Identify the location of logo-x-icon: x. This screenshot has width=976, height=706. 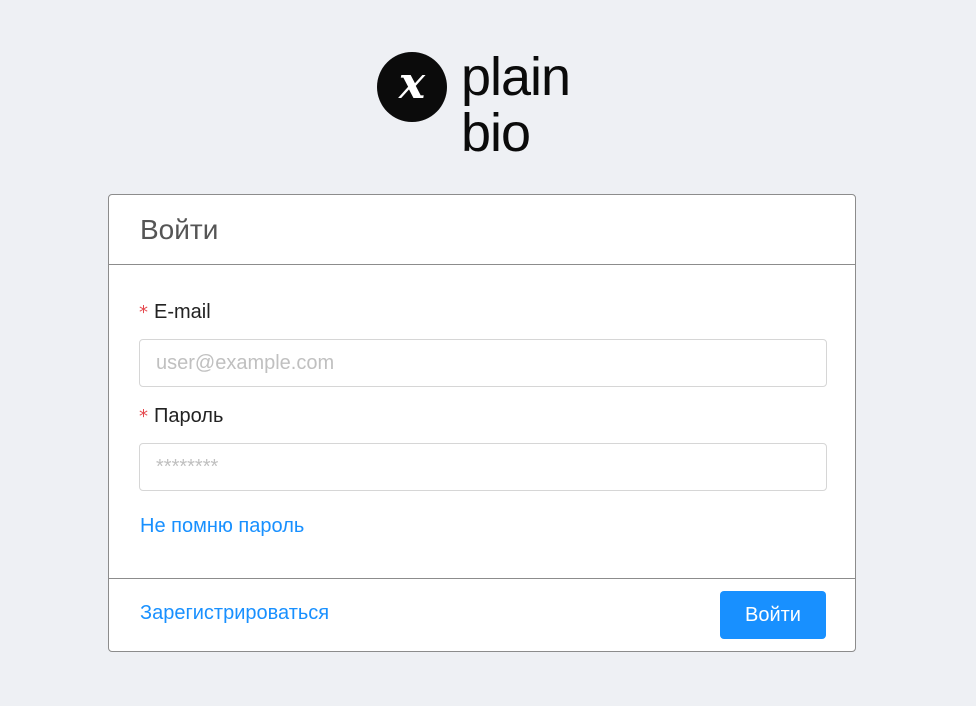
(412, 87).